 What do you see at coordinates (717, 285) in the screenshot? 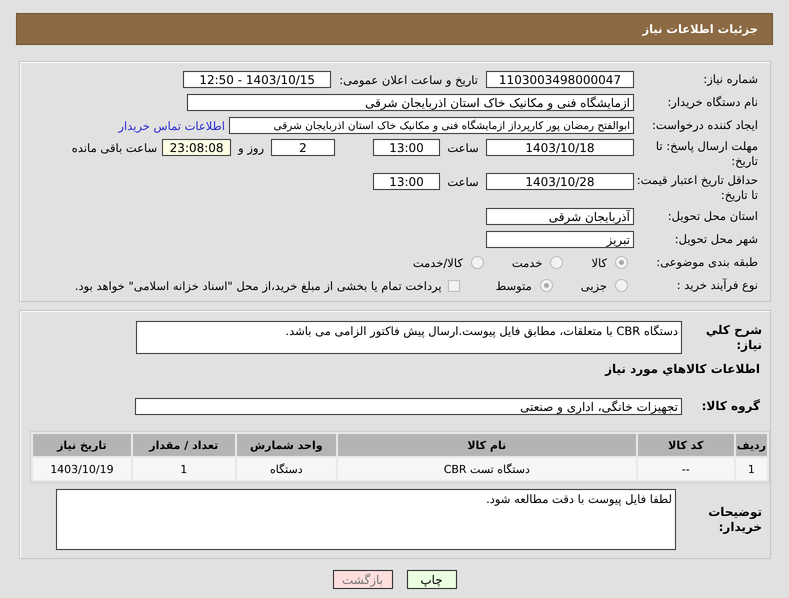
I see `field-label: نوع فرآیند خرید :` at bounding box center [717, 285].